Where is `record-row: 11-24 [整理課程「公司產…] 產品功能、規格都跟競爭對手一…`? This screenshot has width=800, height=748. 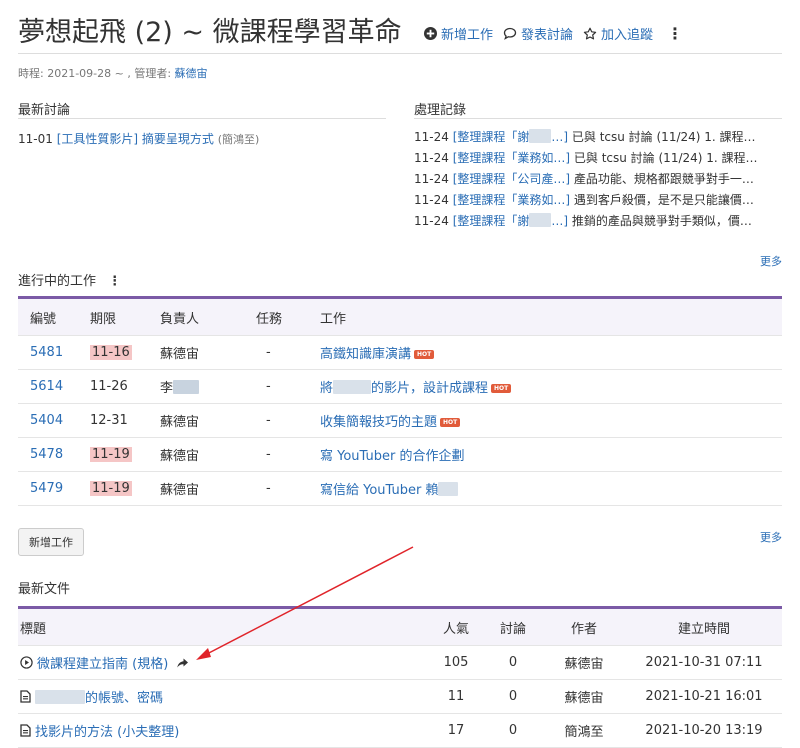 record-row: 11-24 [整理課程「公司產…] 產品功能、規格都跟競爭對手一… is located at coordinates (600, 179).